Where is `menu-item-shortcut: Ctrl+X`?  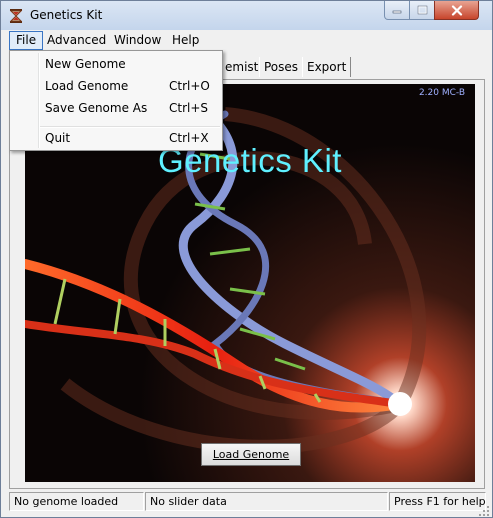 menu-item-shortcut: Ctrl+X is located at coordinates (189, 138).